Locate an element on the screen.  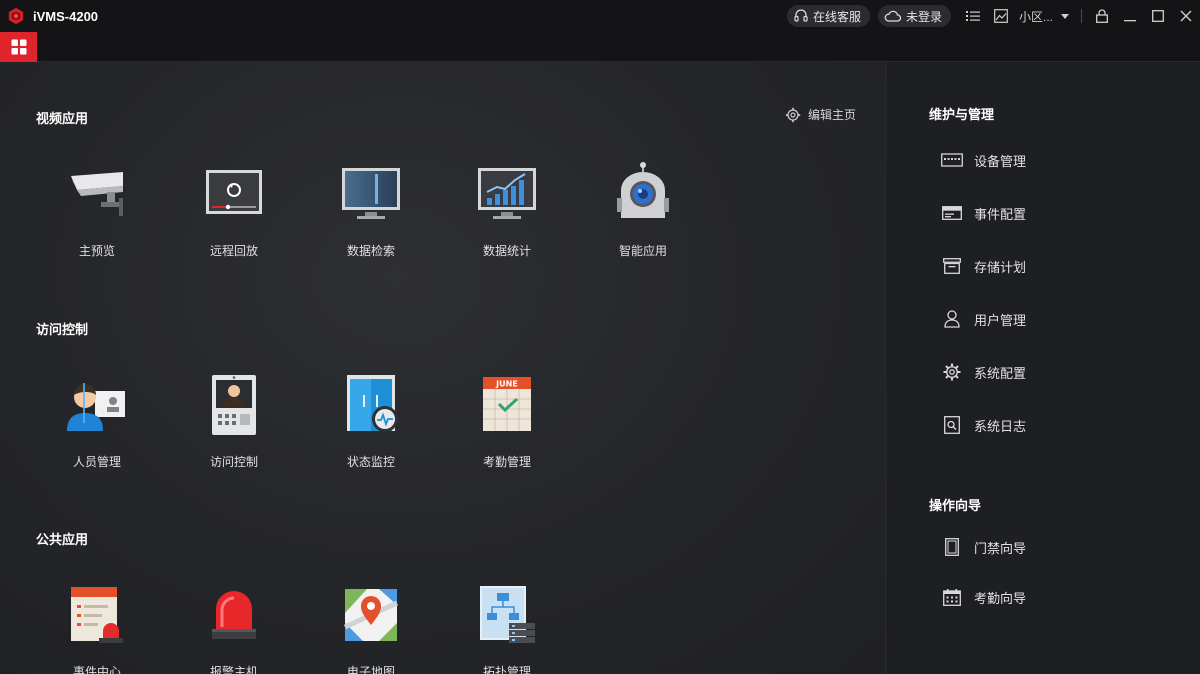
tile-label: 事件中心 is located at coordinates (96, 669).